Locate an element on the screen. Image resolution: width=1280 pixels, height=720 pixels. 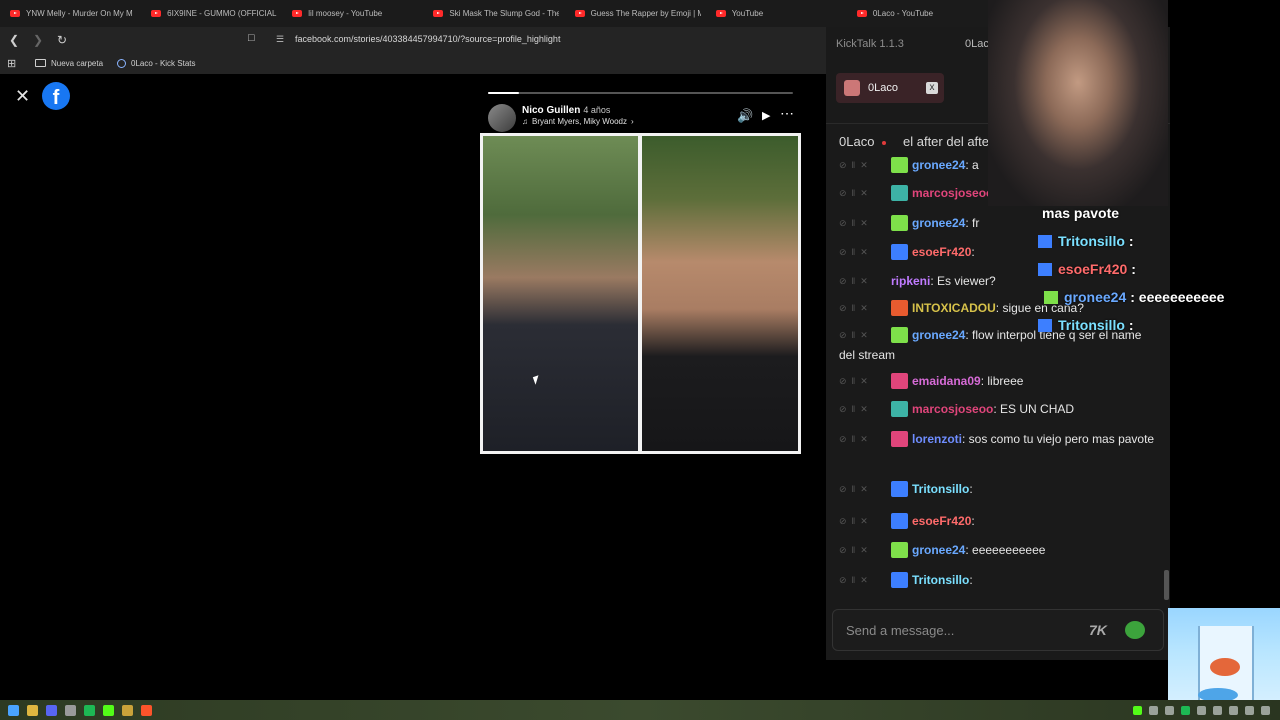
story-progress-bar is located at coordinates (640, 93).